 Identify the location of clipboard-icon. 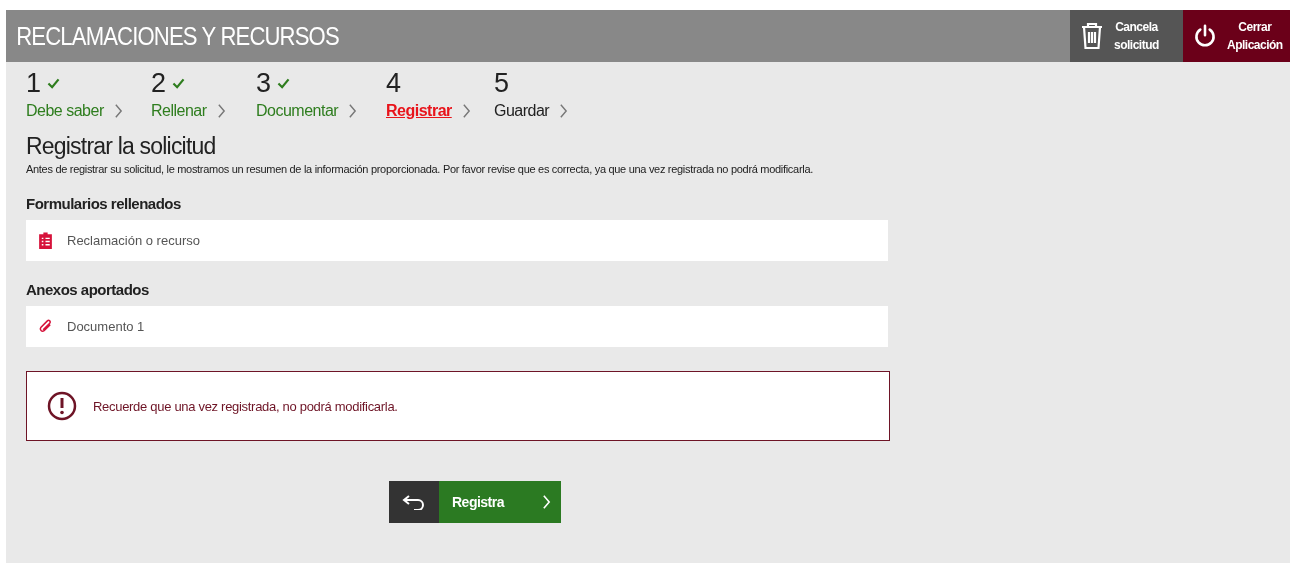
(45, 240).